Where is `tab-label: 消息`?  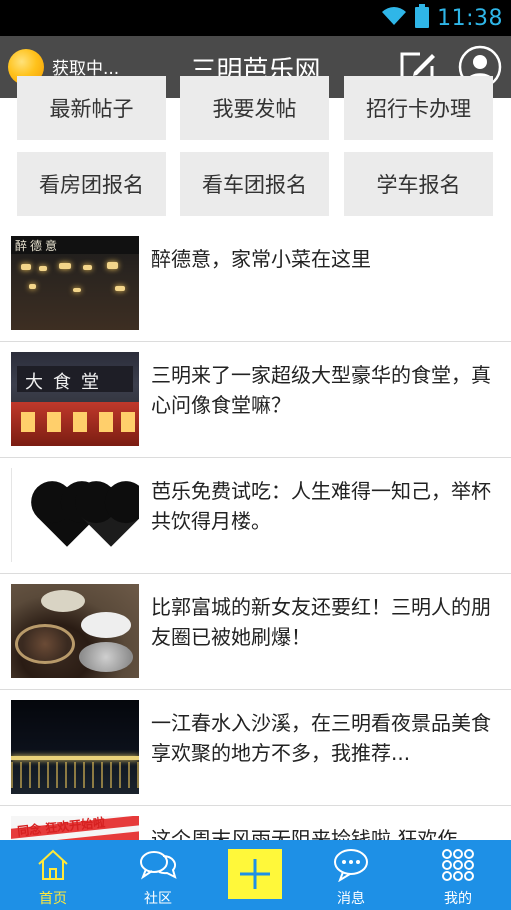
tab-label: 消息 is located at coordinates (351, 899).